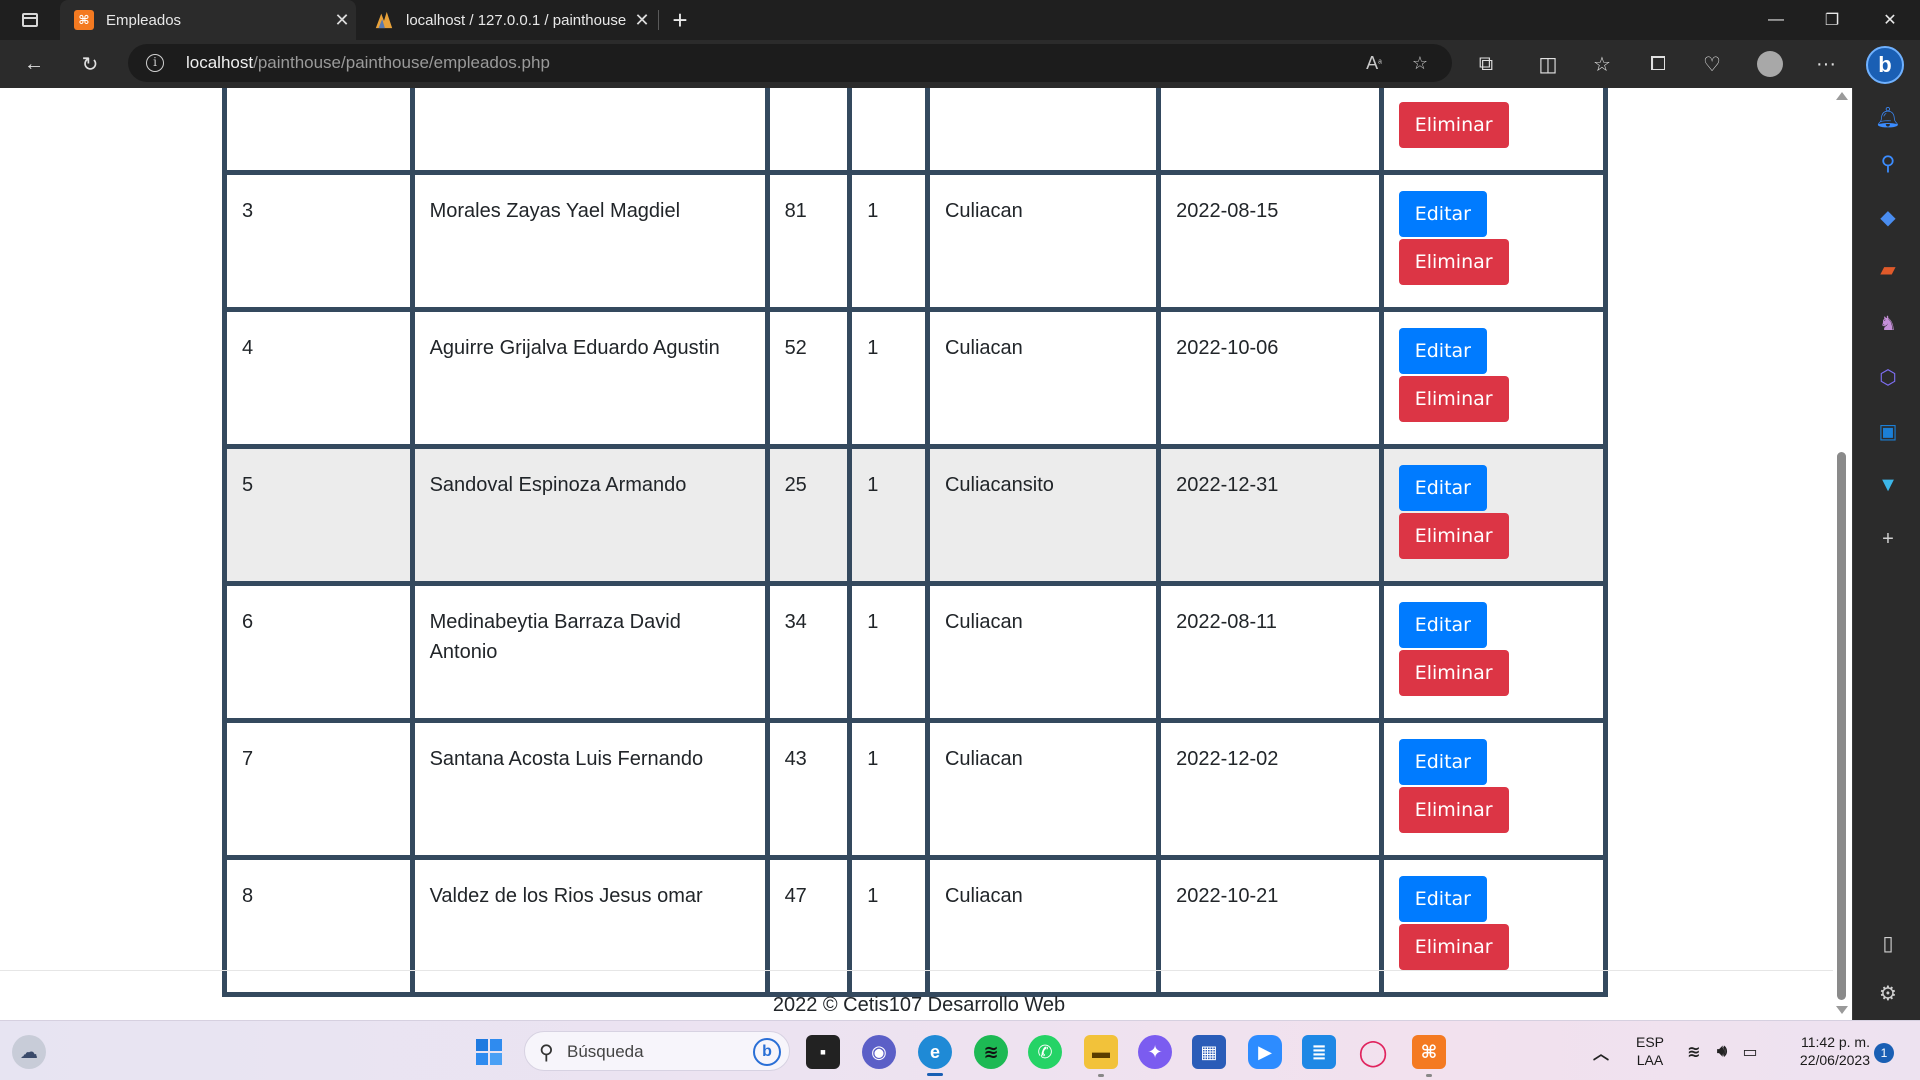 The height and width of the screenshot is (1080, 1920). I want to click on whatsapp-icon: ✆, so click(1045, 1052).